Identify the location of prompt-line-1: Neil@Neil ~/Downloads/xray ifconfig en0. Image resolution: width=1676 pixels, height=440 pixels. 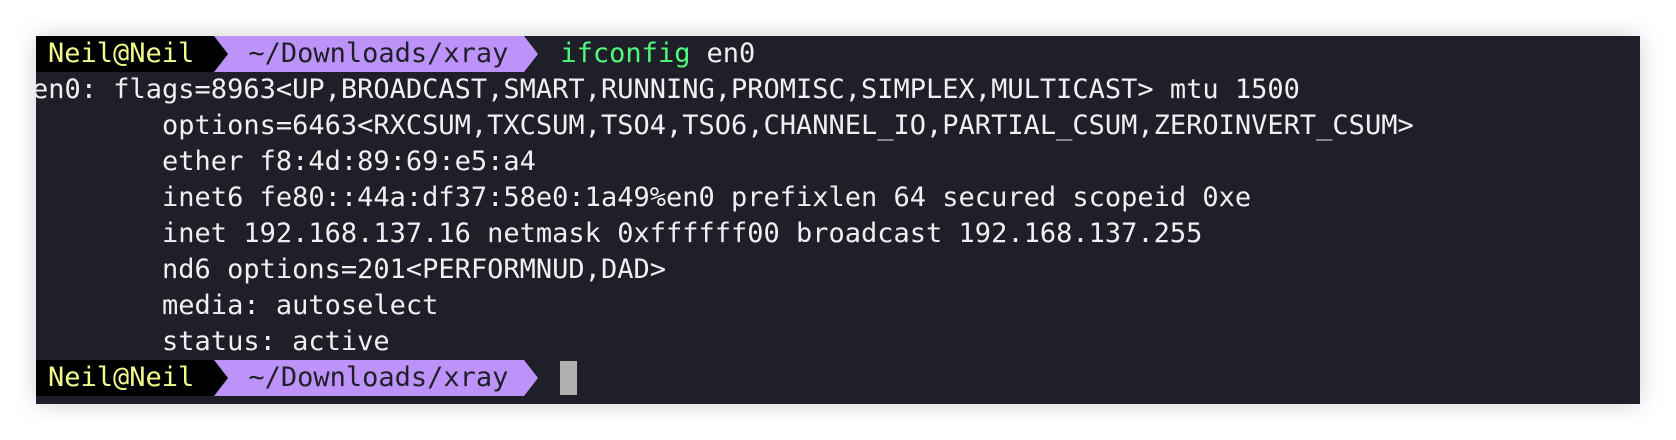
(395, 54).